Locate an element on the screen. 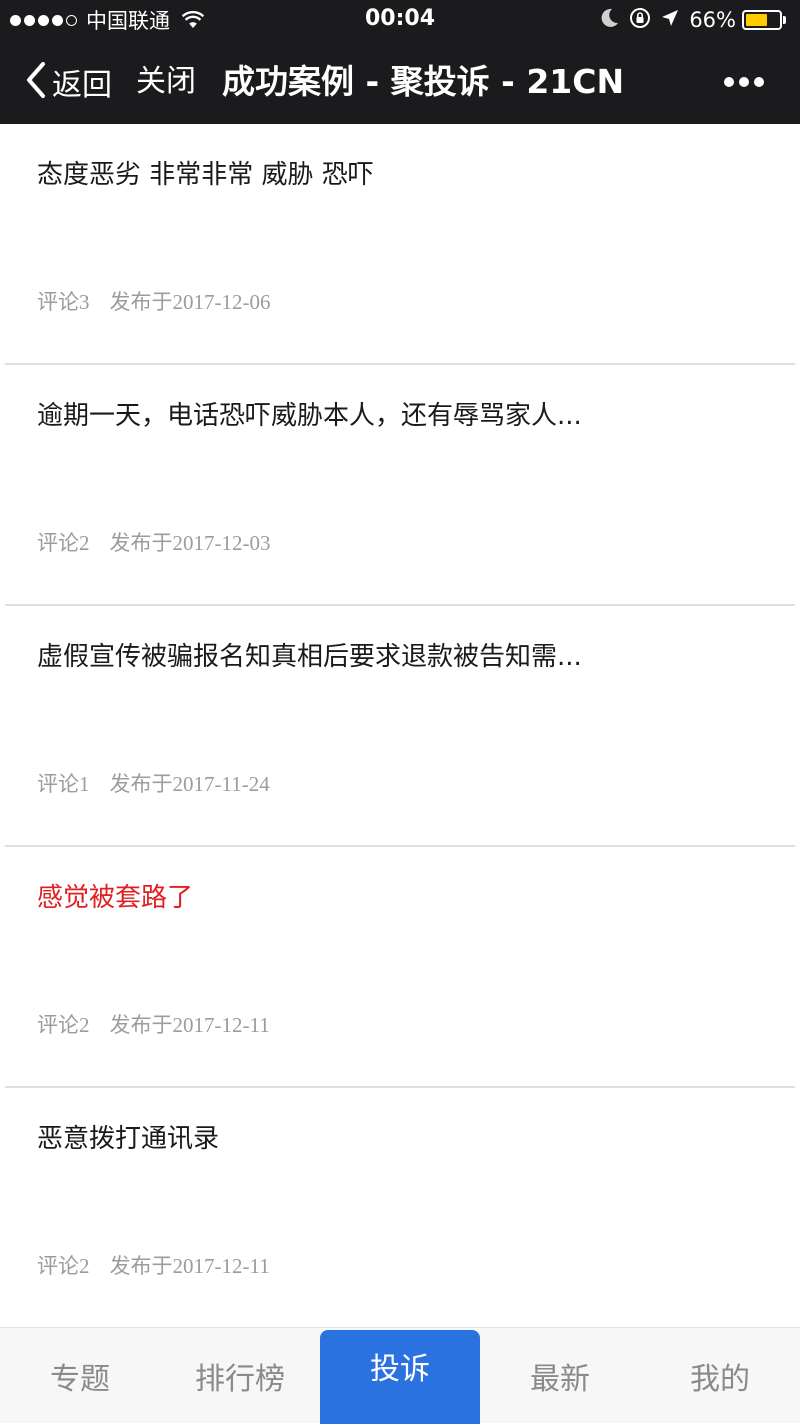 The height and width of the screenshot is (1424, 800). battery-percentage: 66% is located at coordinates (712, 20).